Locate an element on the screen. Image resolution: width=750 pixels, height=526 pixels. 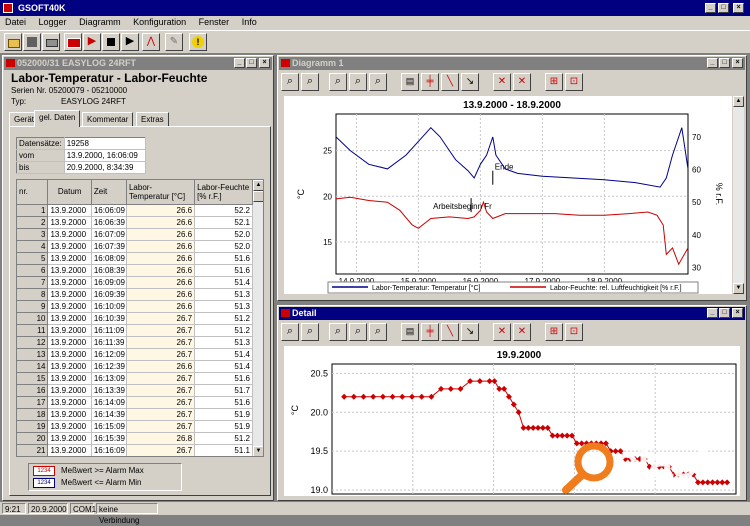
table-row: 19 13.9.2000 16:15:09 26.7 51.9 is located at coordinates (135, 426).